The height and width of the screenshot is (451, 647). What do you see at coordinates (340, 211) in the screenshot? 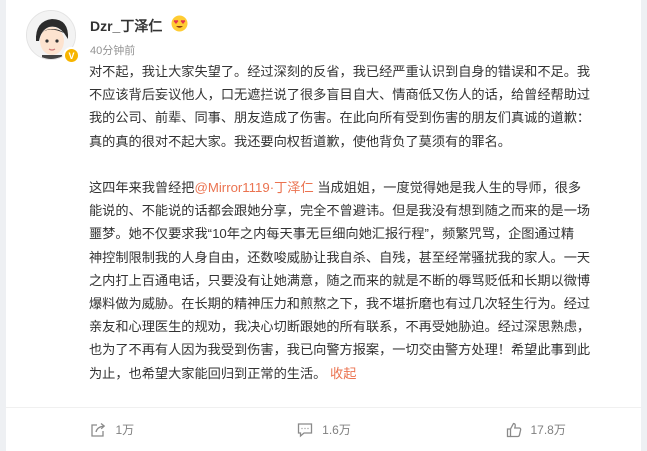
I see `post-line: 能说的、不能说的话都会跟她分享，完全不曾避讳。但是我没有想到随之而来的是一场` at bounding box center [340, 211].